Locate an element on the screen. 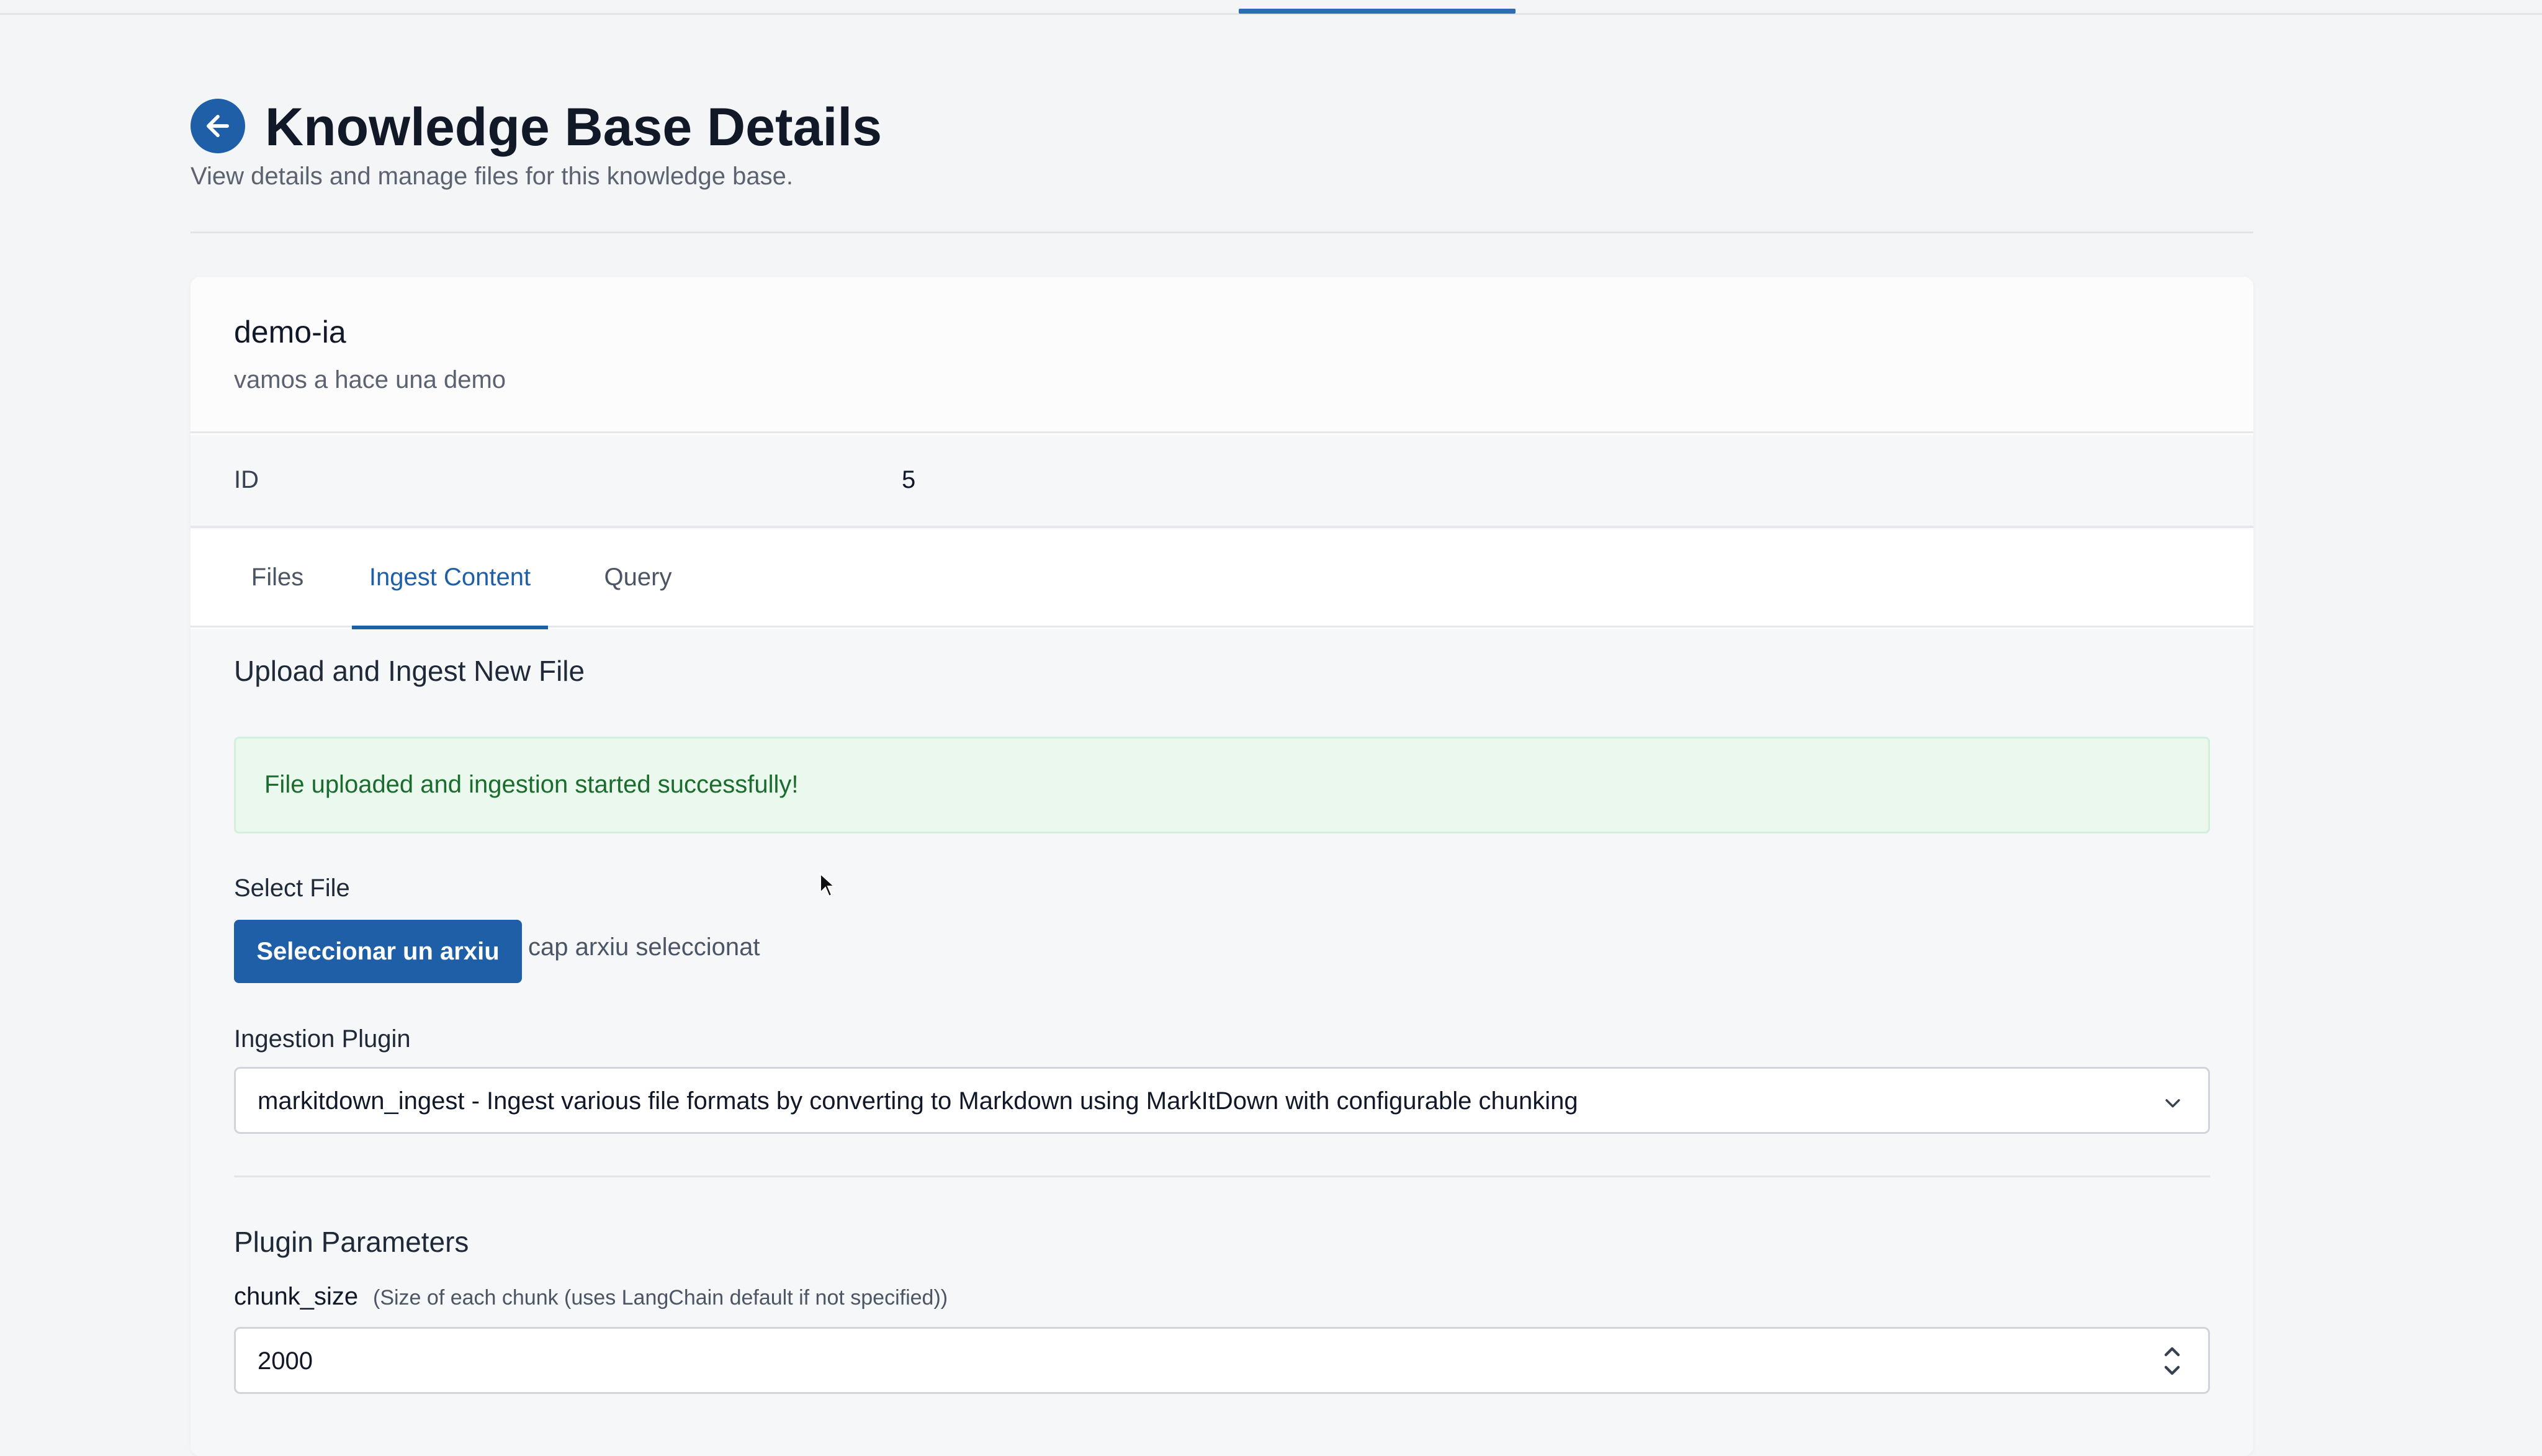  id-row: ID 5 is located at coordinates (1222, 481).